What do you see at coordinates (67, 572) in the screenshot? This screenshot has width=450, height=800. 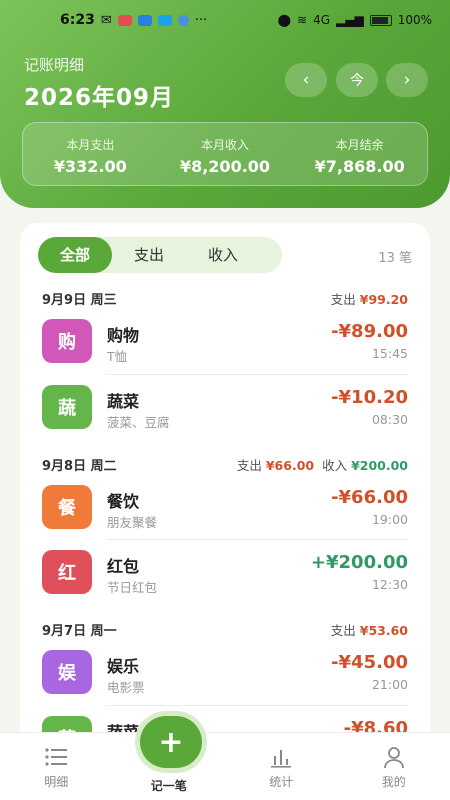 I see `category-icon: 红` at bounding box center [67, 572].